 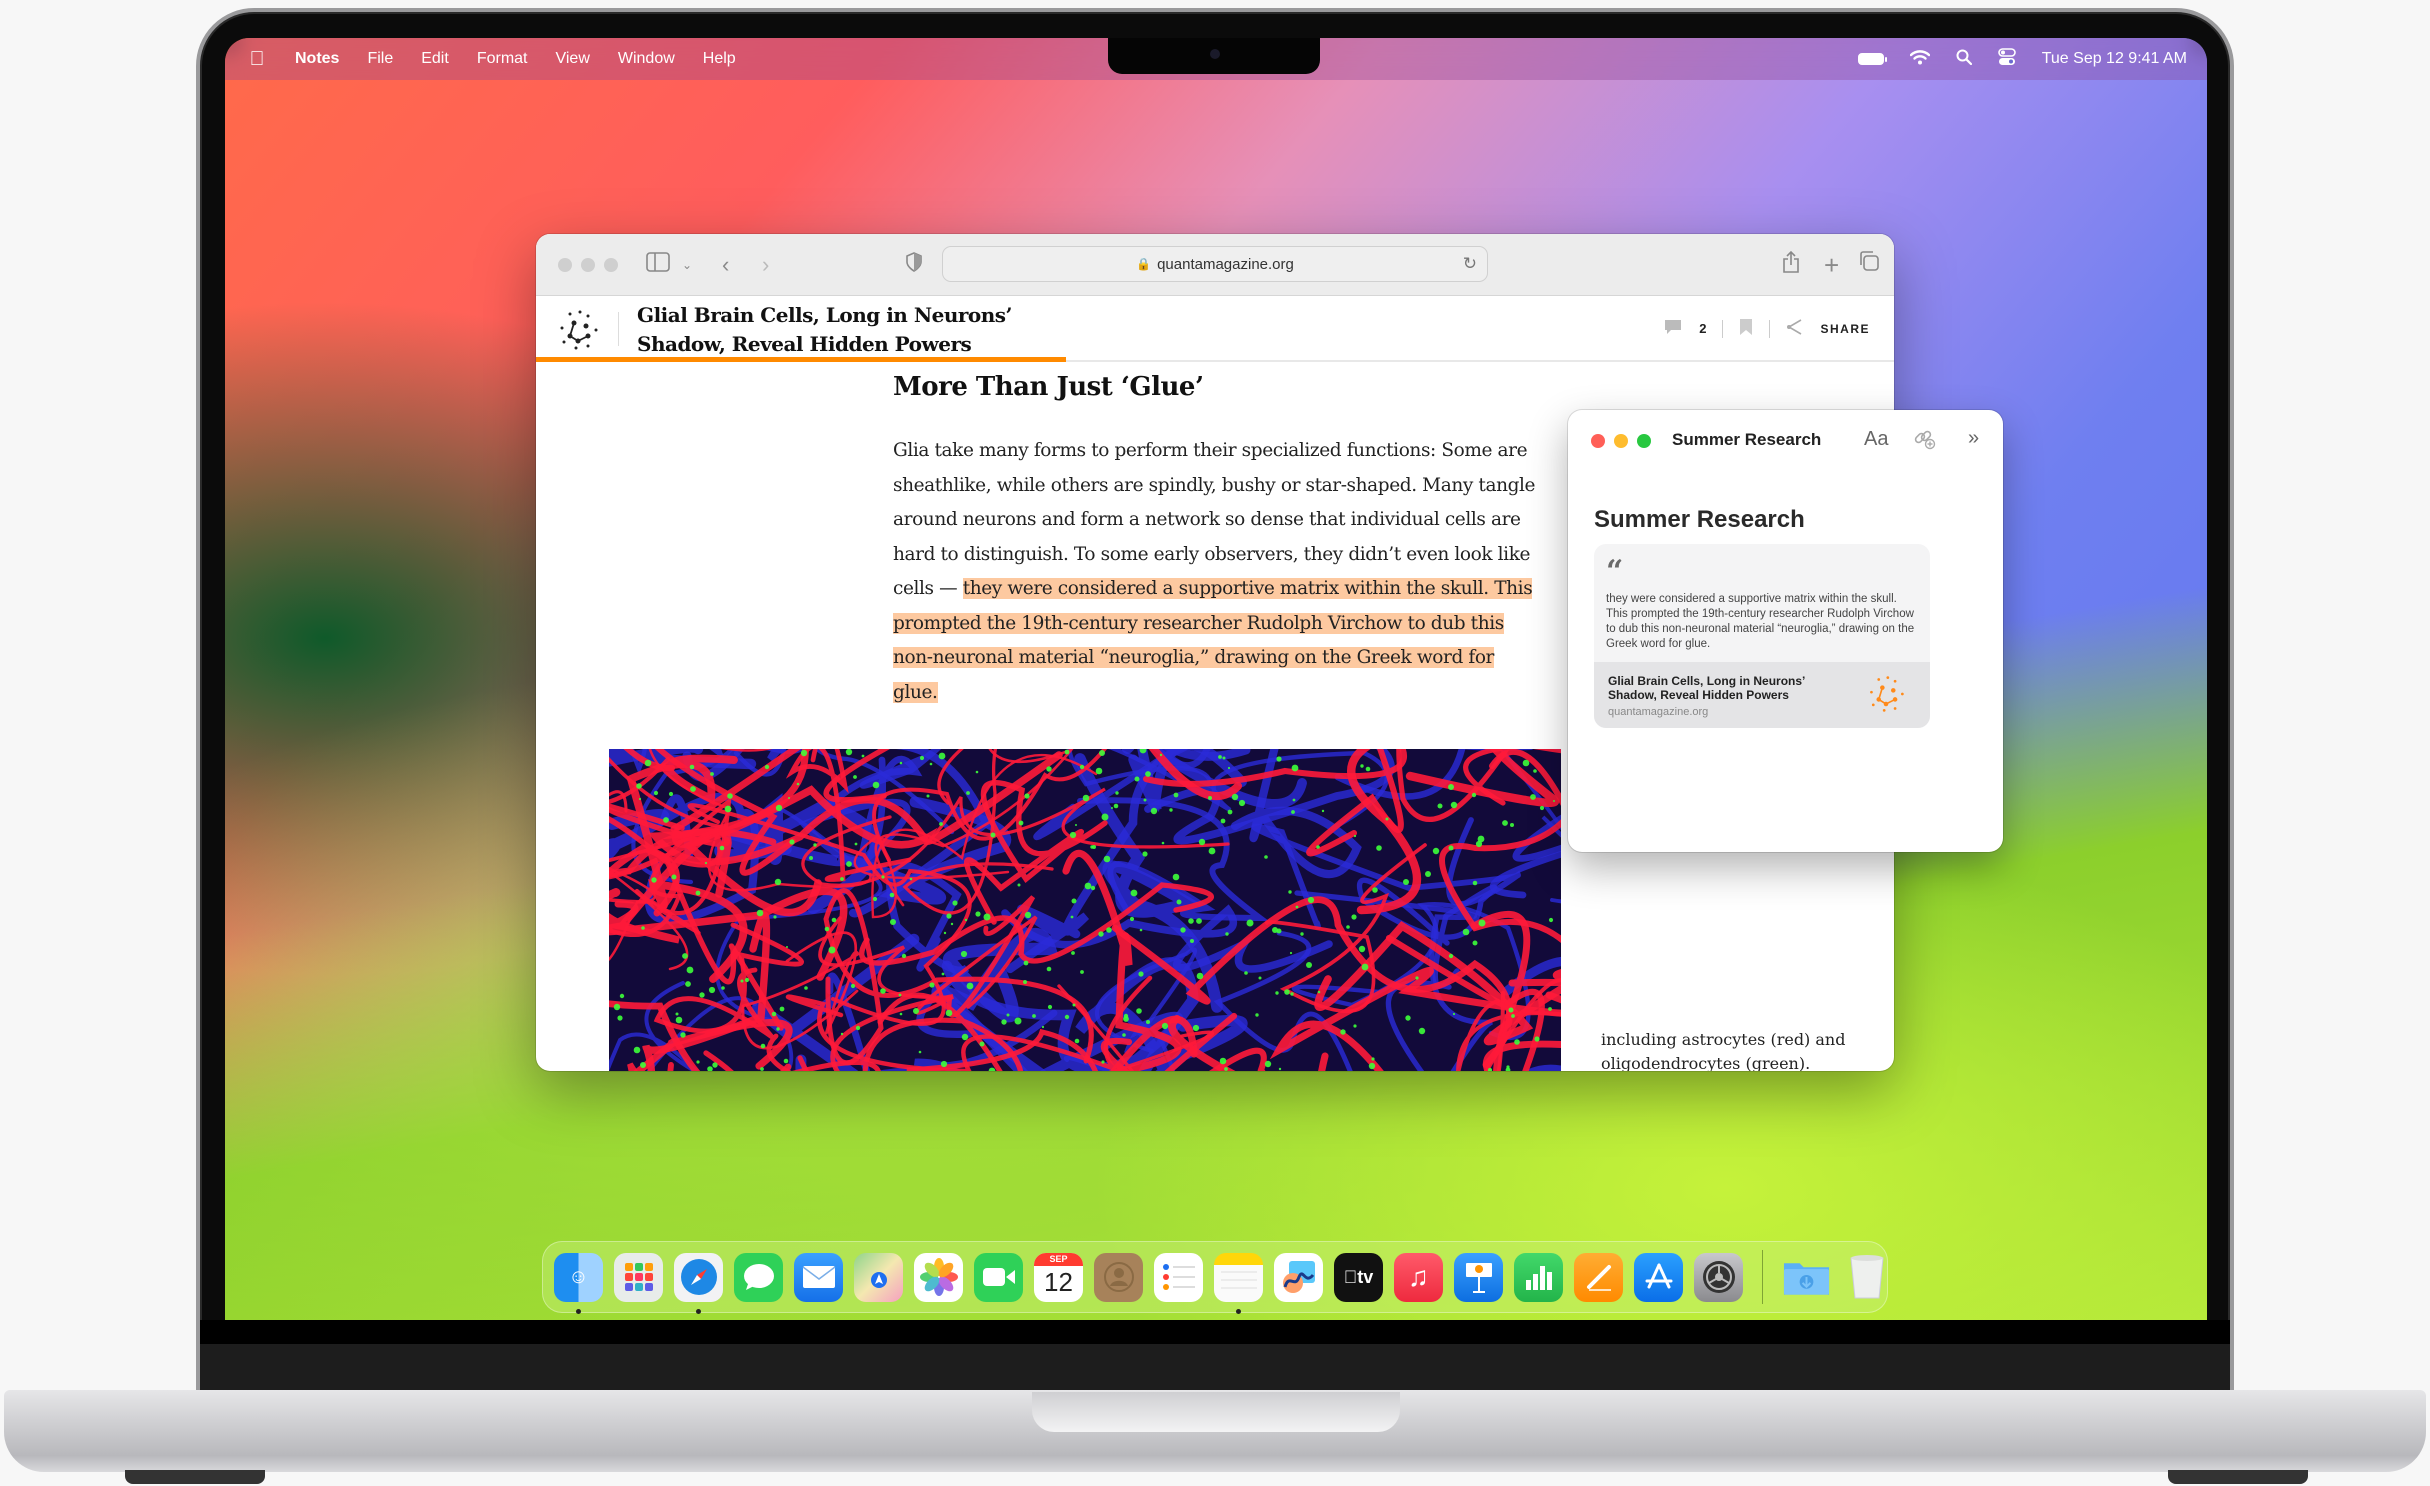 What do you see at coordinates (998, 1277) in the screenshot?
I see `dock-facetime` at bounding box center [998, 1277].